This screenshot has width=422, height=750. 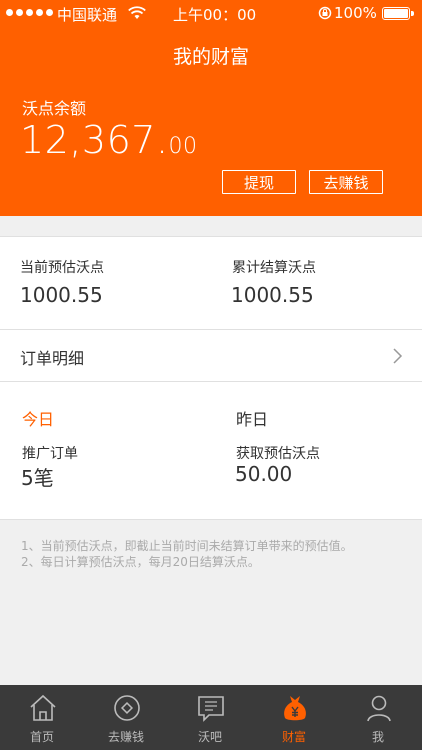 I want to click on balance-amount: 12,367.00, so click(x=109, y=140).